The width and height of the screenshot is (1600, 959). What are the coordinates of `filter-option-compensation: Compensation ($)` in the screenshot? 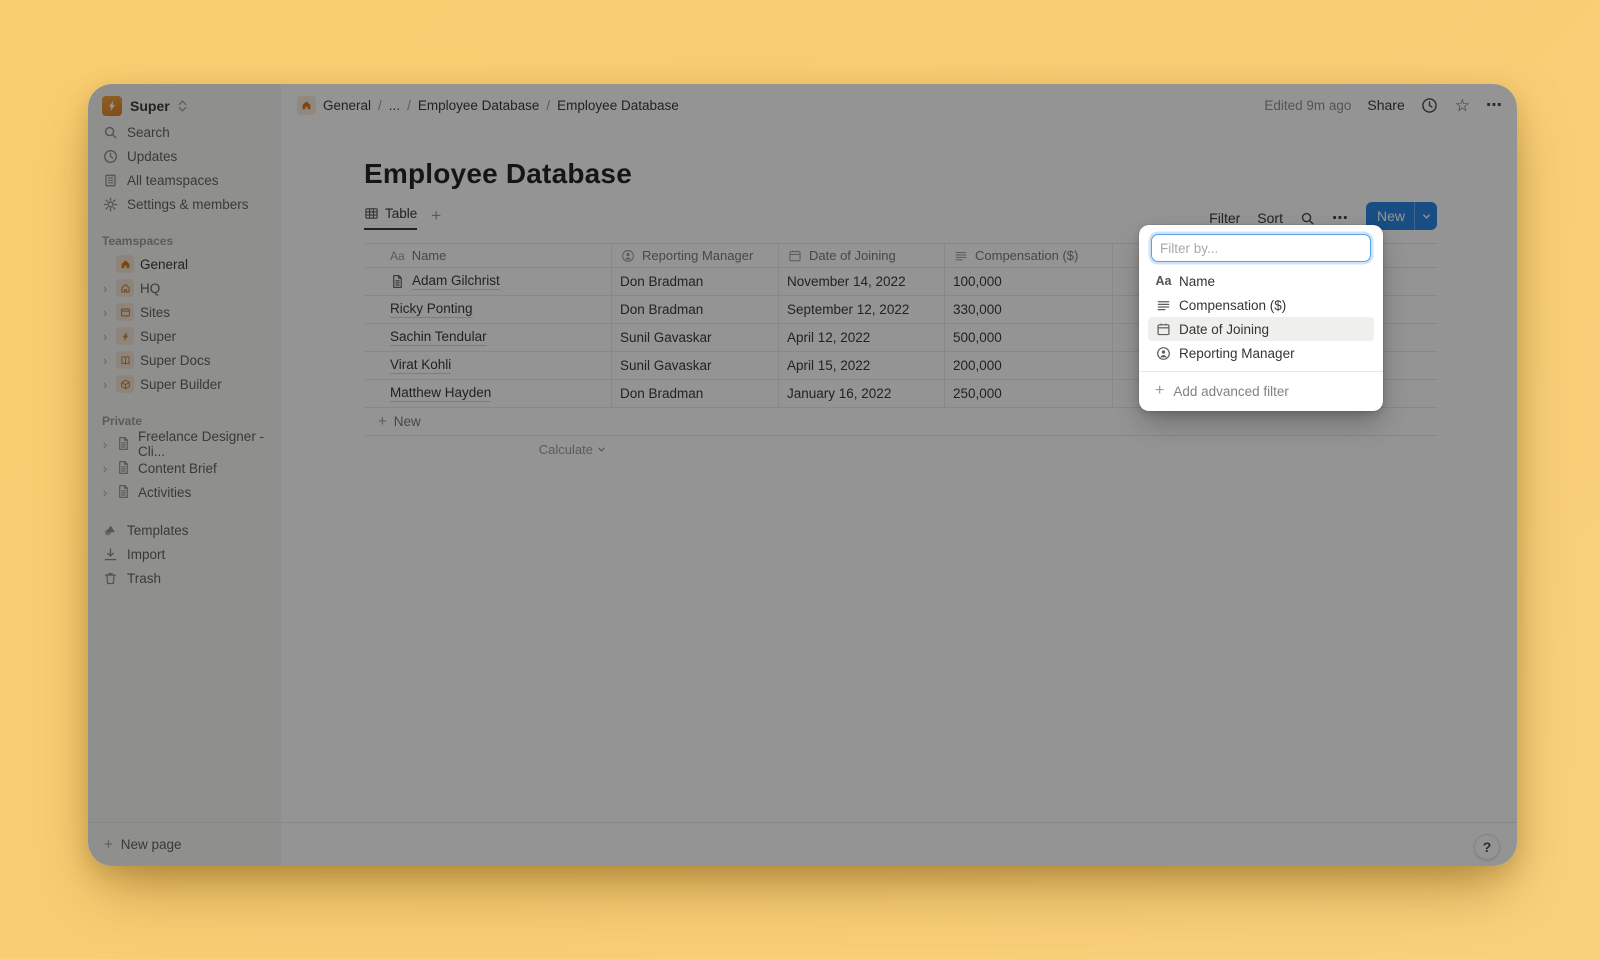 It's located at (1261, 305).